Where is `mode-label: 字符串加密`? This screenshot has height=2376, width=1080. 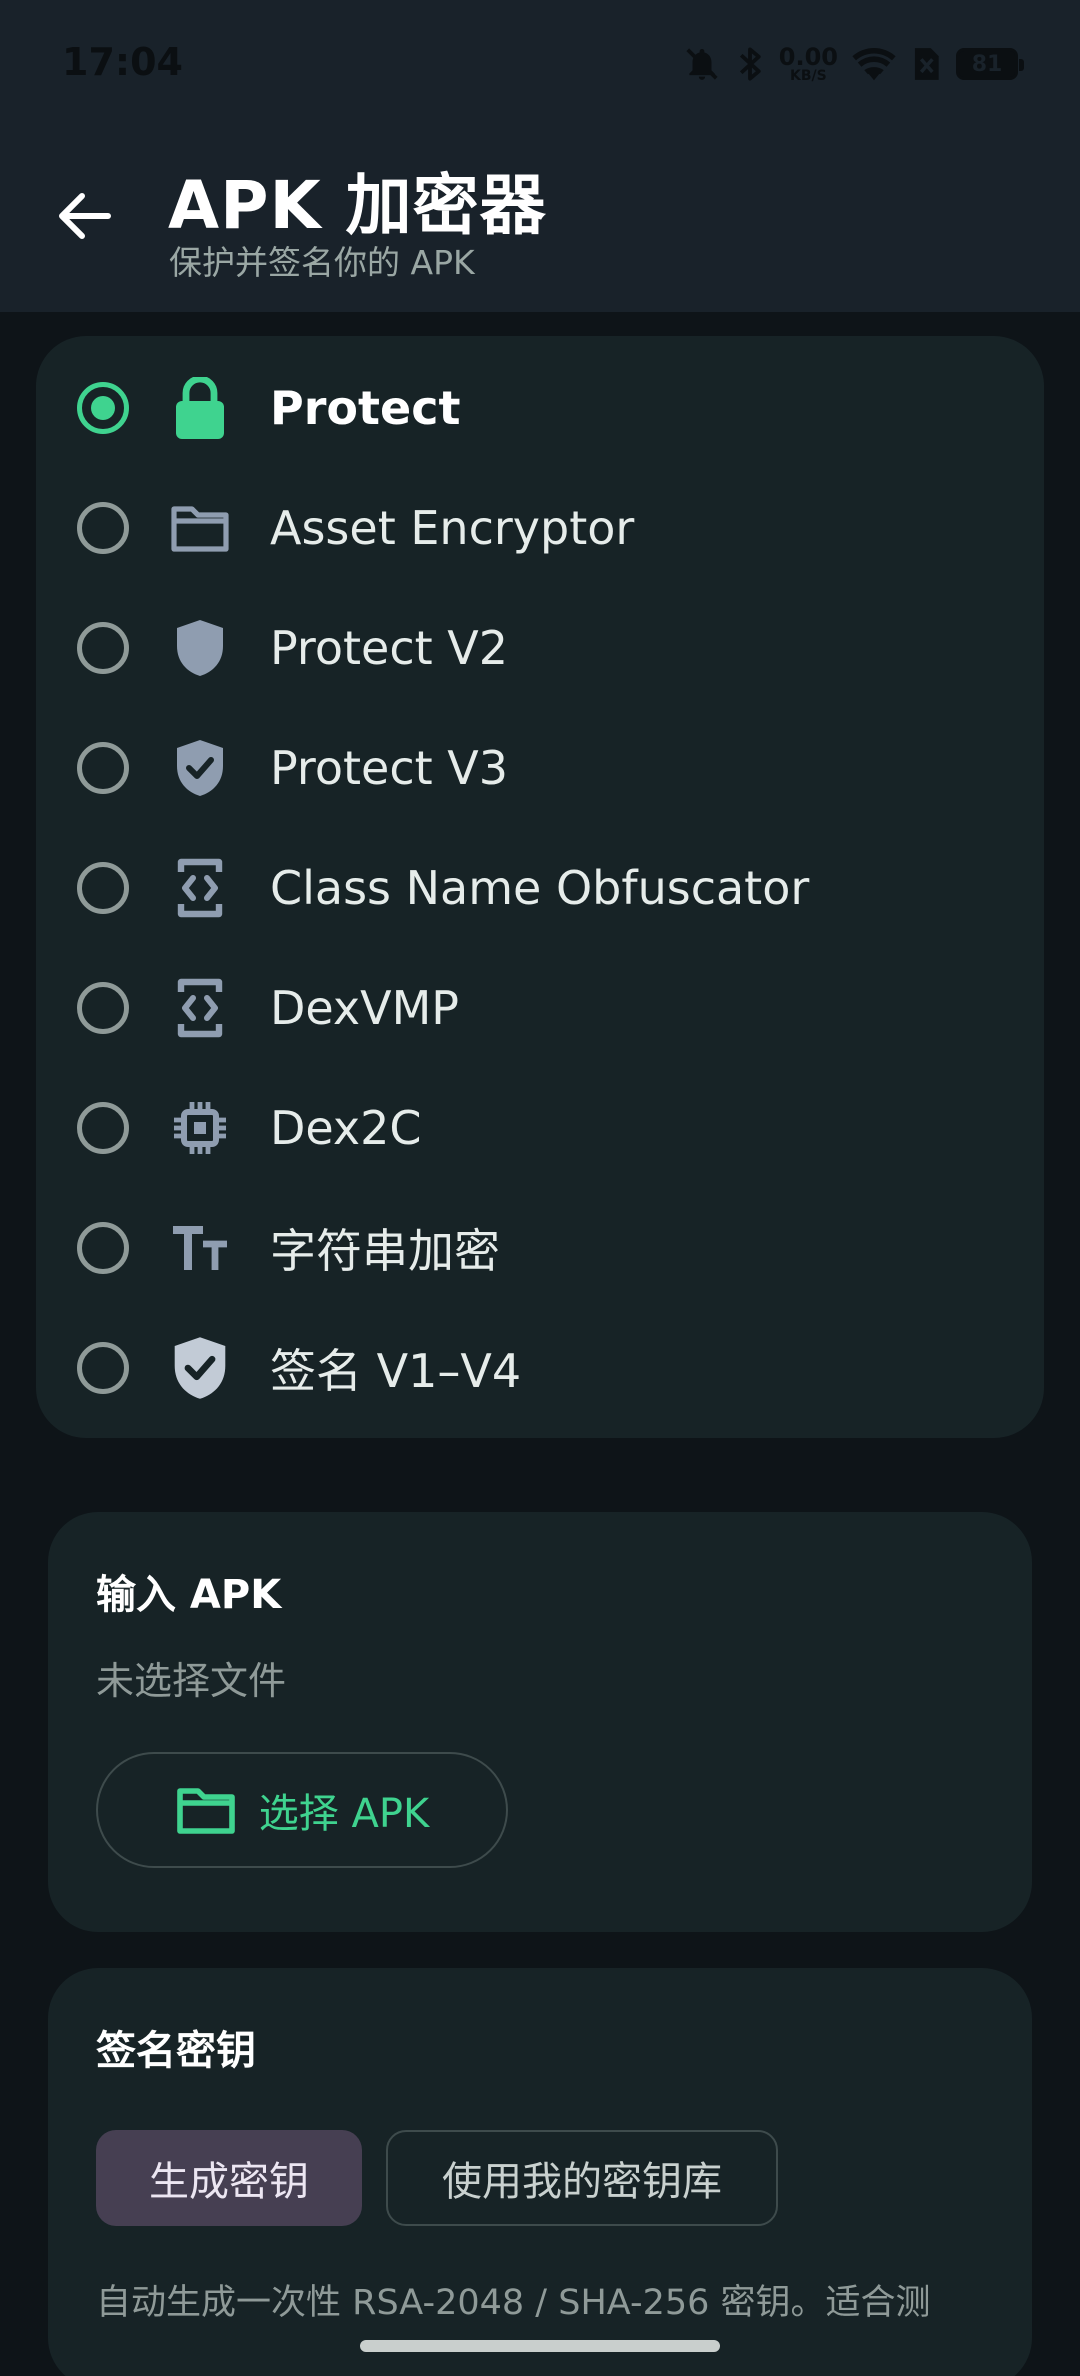 mode-label: 字符串加密 is located at coordinates (385, 1251).